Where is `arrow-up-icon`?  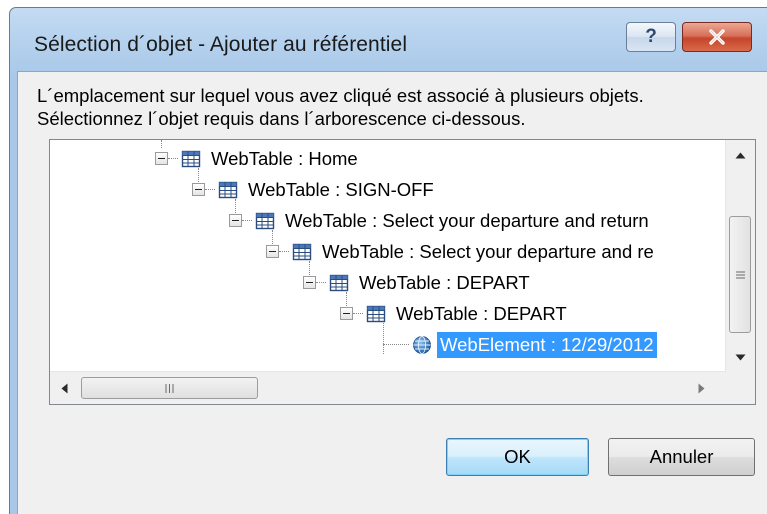 arrow-up-icon is located at coordinates (740, 155).